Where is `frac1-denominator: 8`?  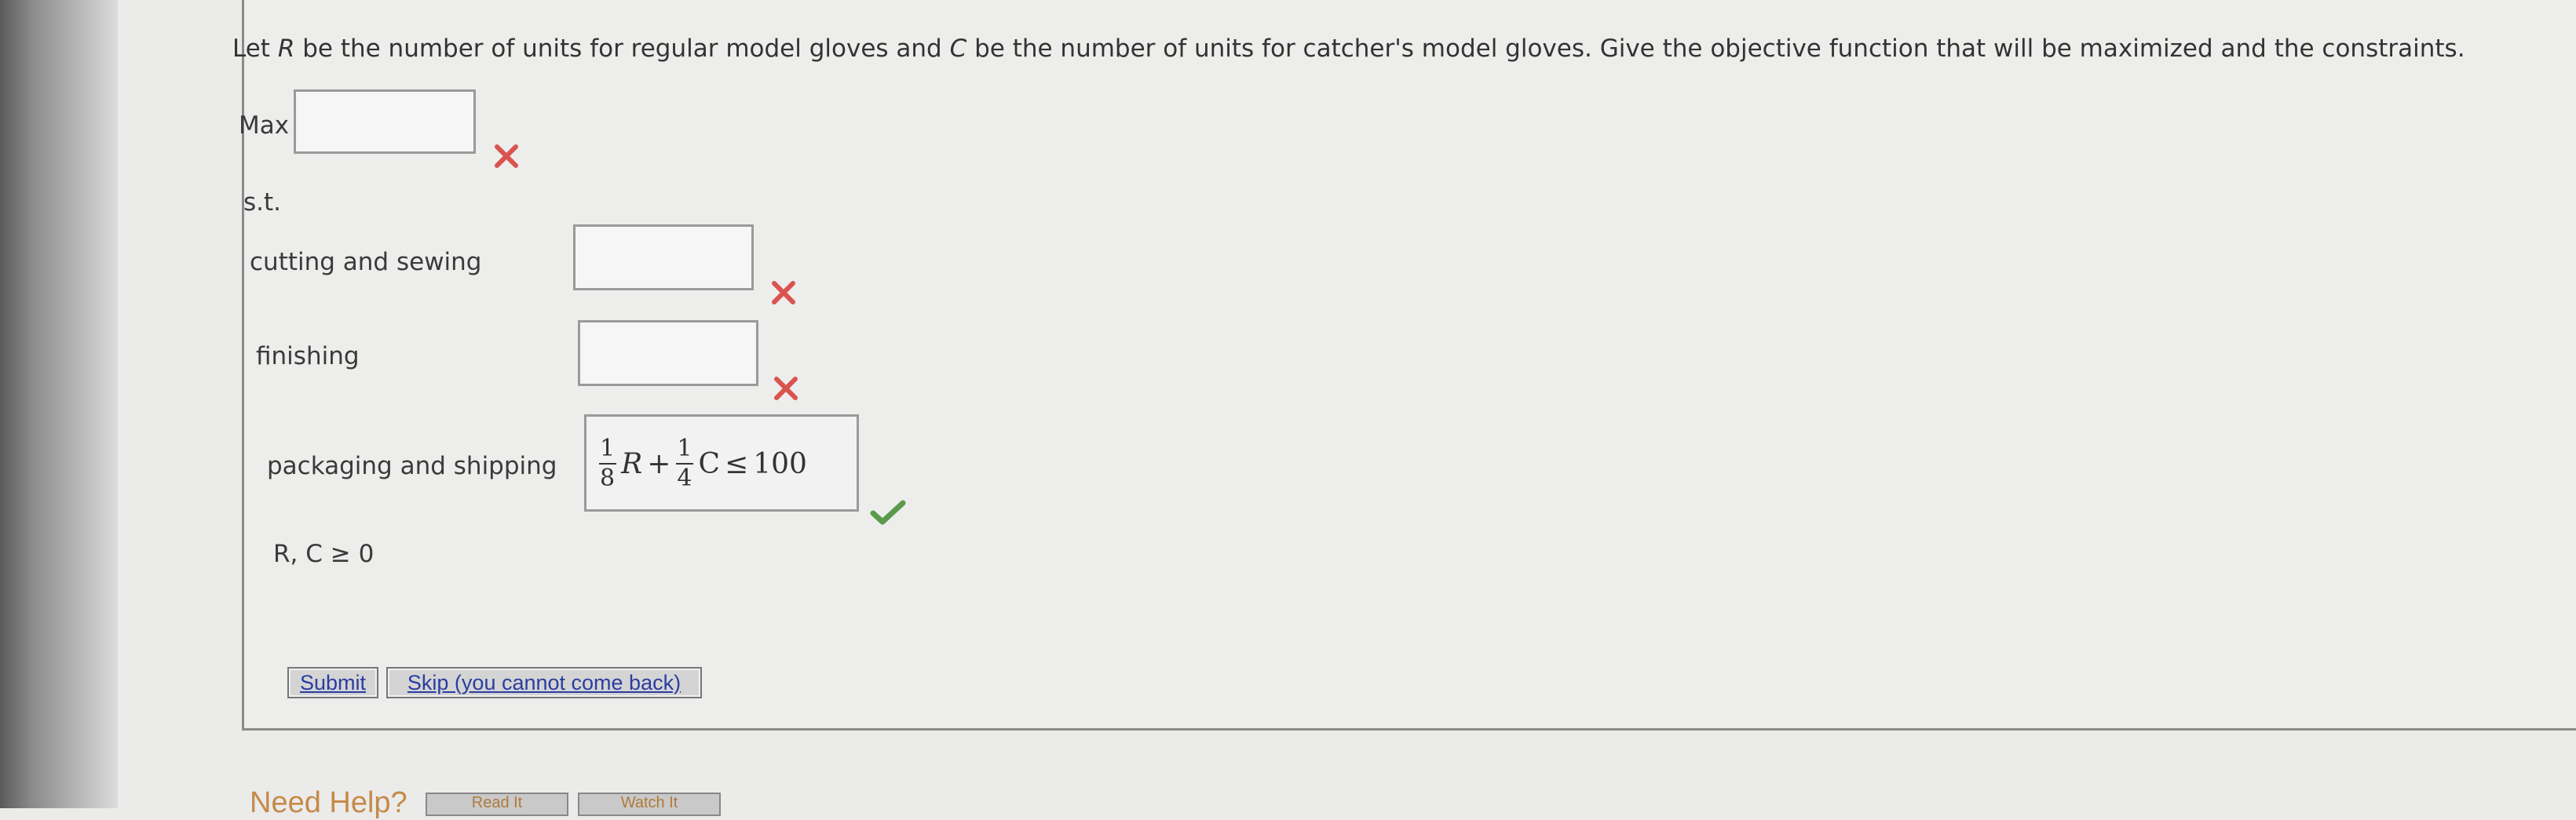 frac1-denominator: 8 is located at coordinates (608, 478).